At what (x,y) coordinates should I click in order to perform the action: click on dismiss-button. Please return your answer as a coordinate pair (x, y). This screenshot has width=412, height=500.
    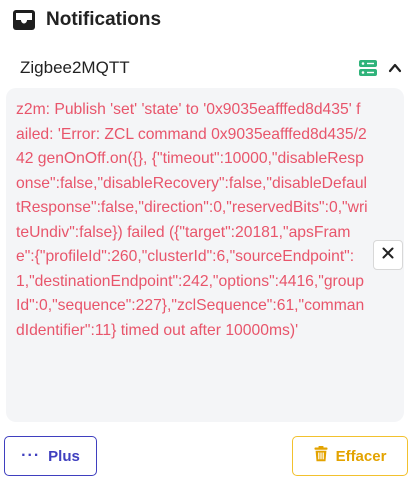
    Looking at the image, I should click on (388, 255).